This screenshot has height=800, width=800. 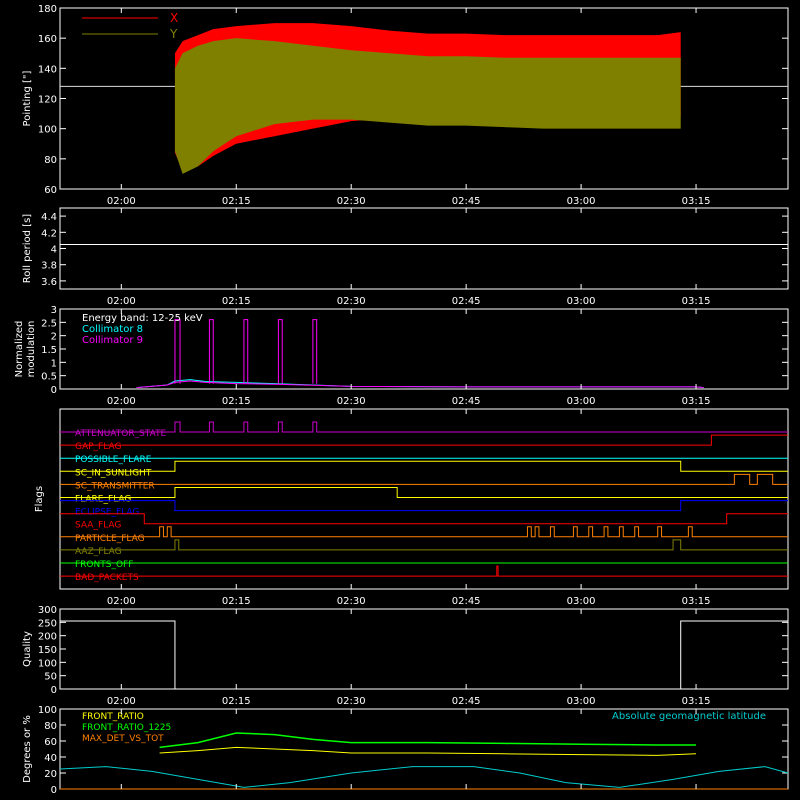 I want to click on y-tick-label: 0.5, so click(x=49, y=377).